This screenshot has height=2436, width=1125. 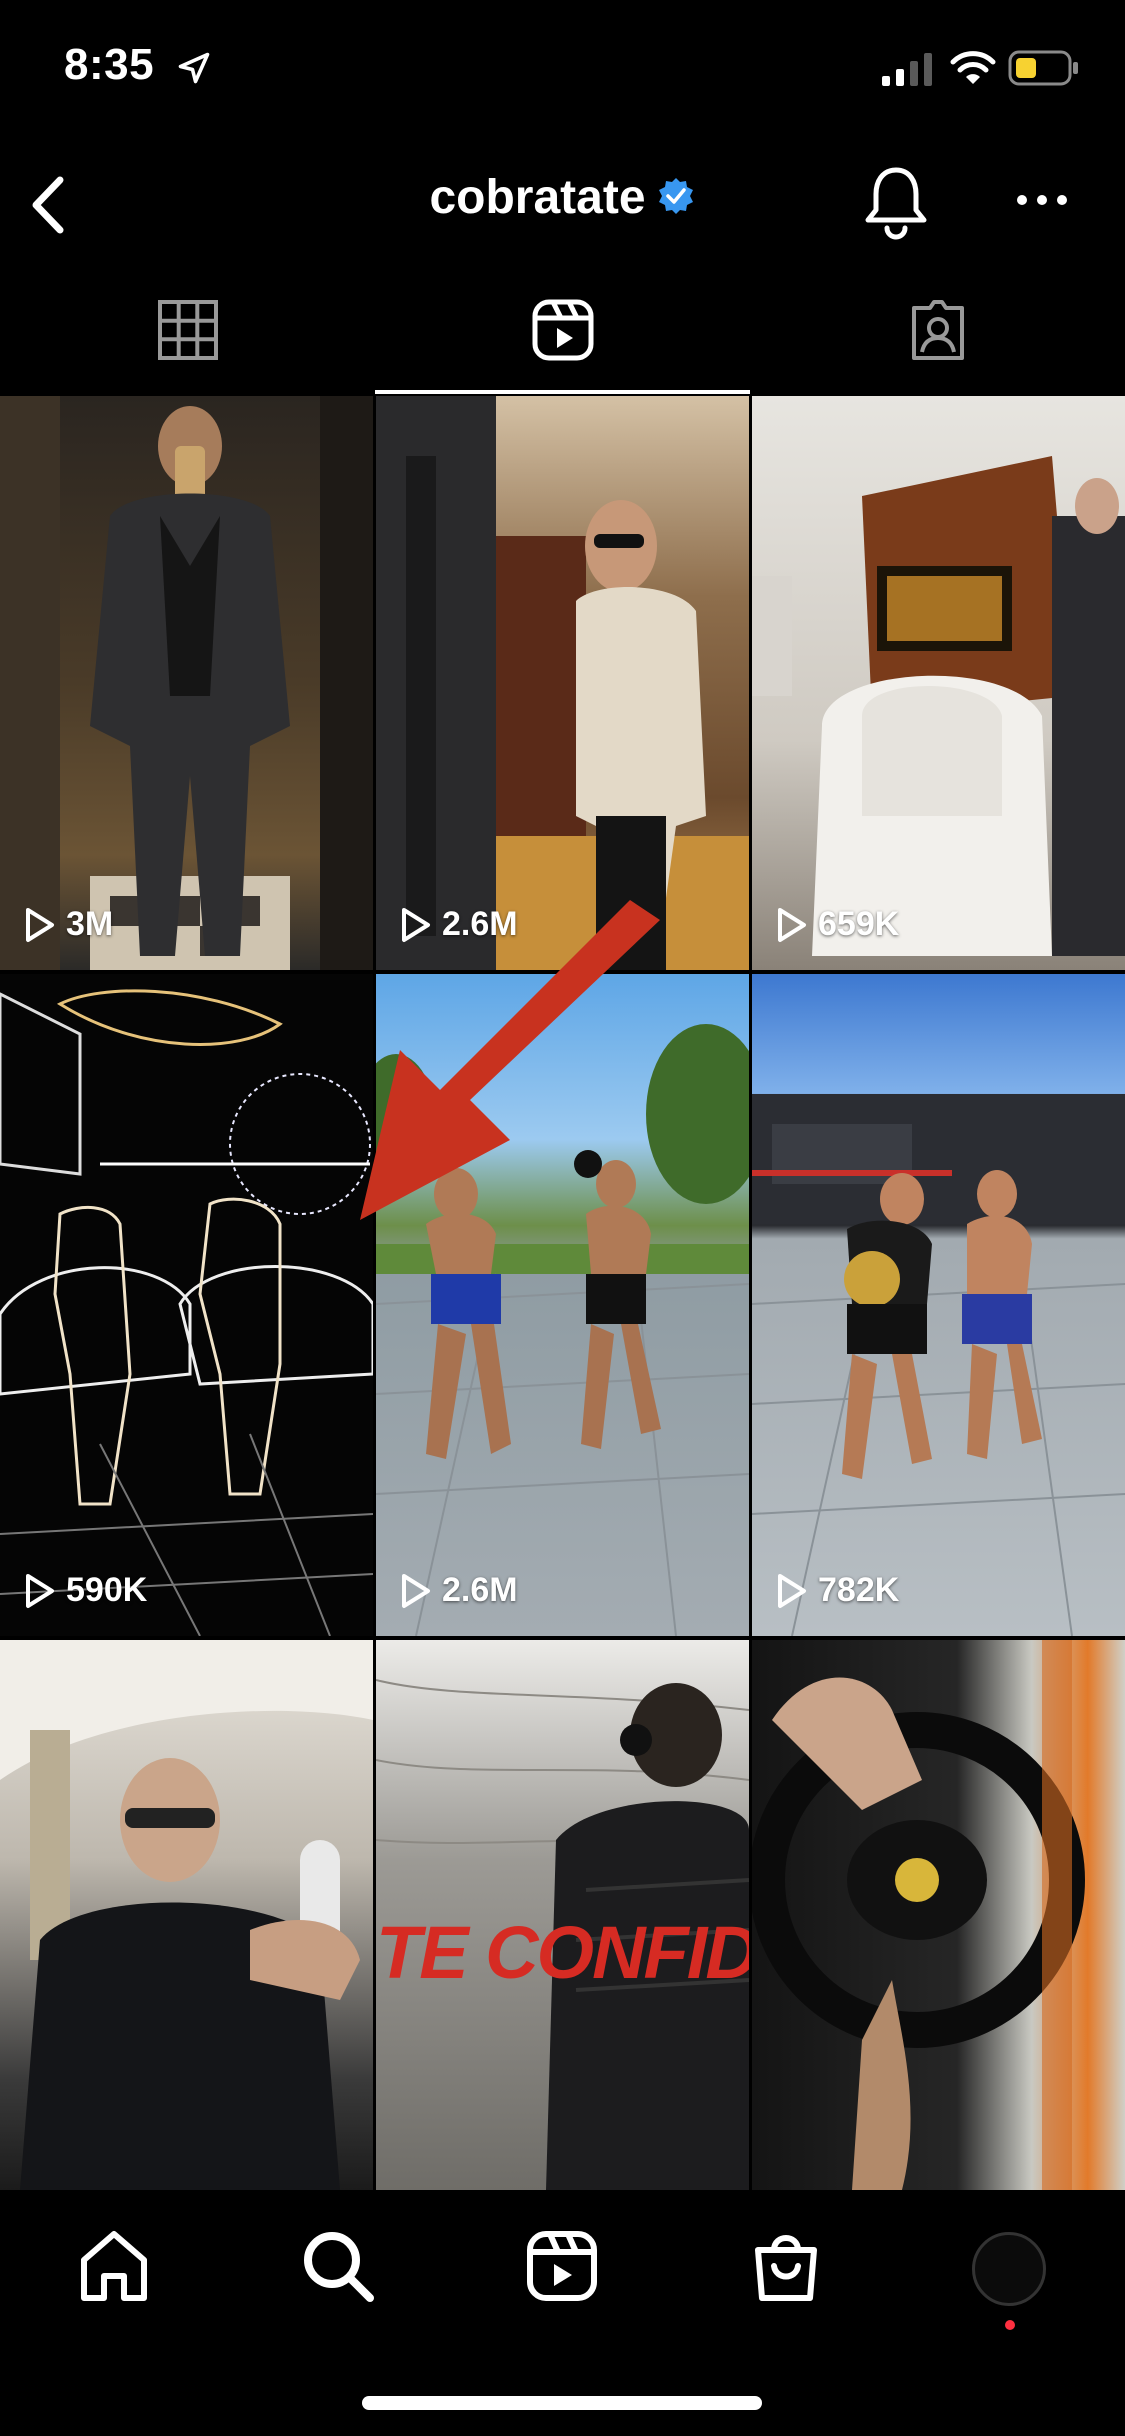 I want to click on profile-header: cobratate, so click(x=562, y=200).